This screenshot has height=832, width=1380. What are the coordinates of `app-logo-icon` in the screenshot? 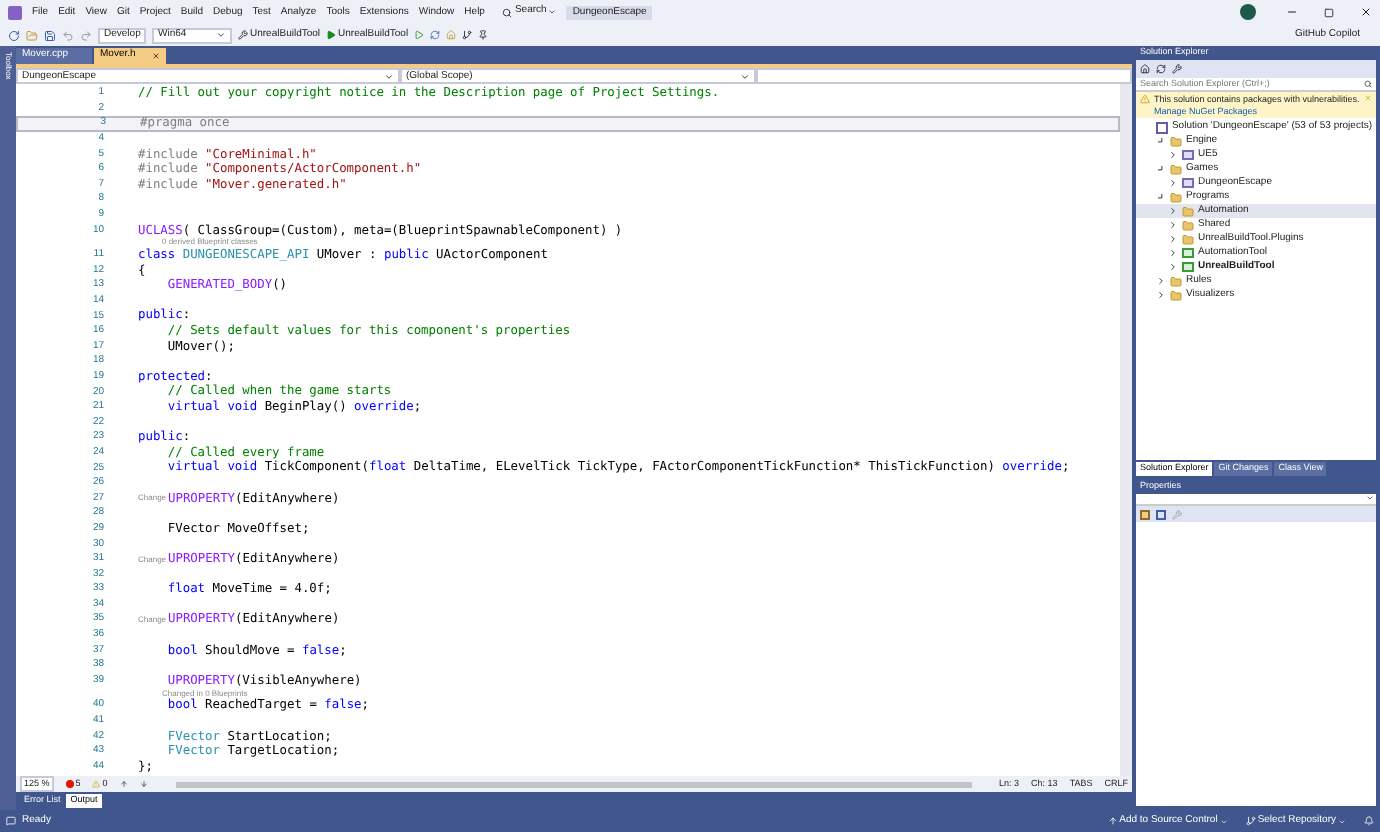 It's located at (15, 12).